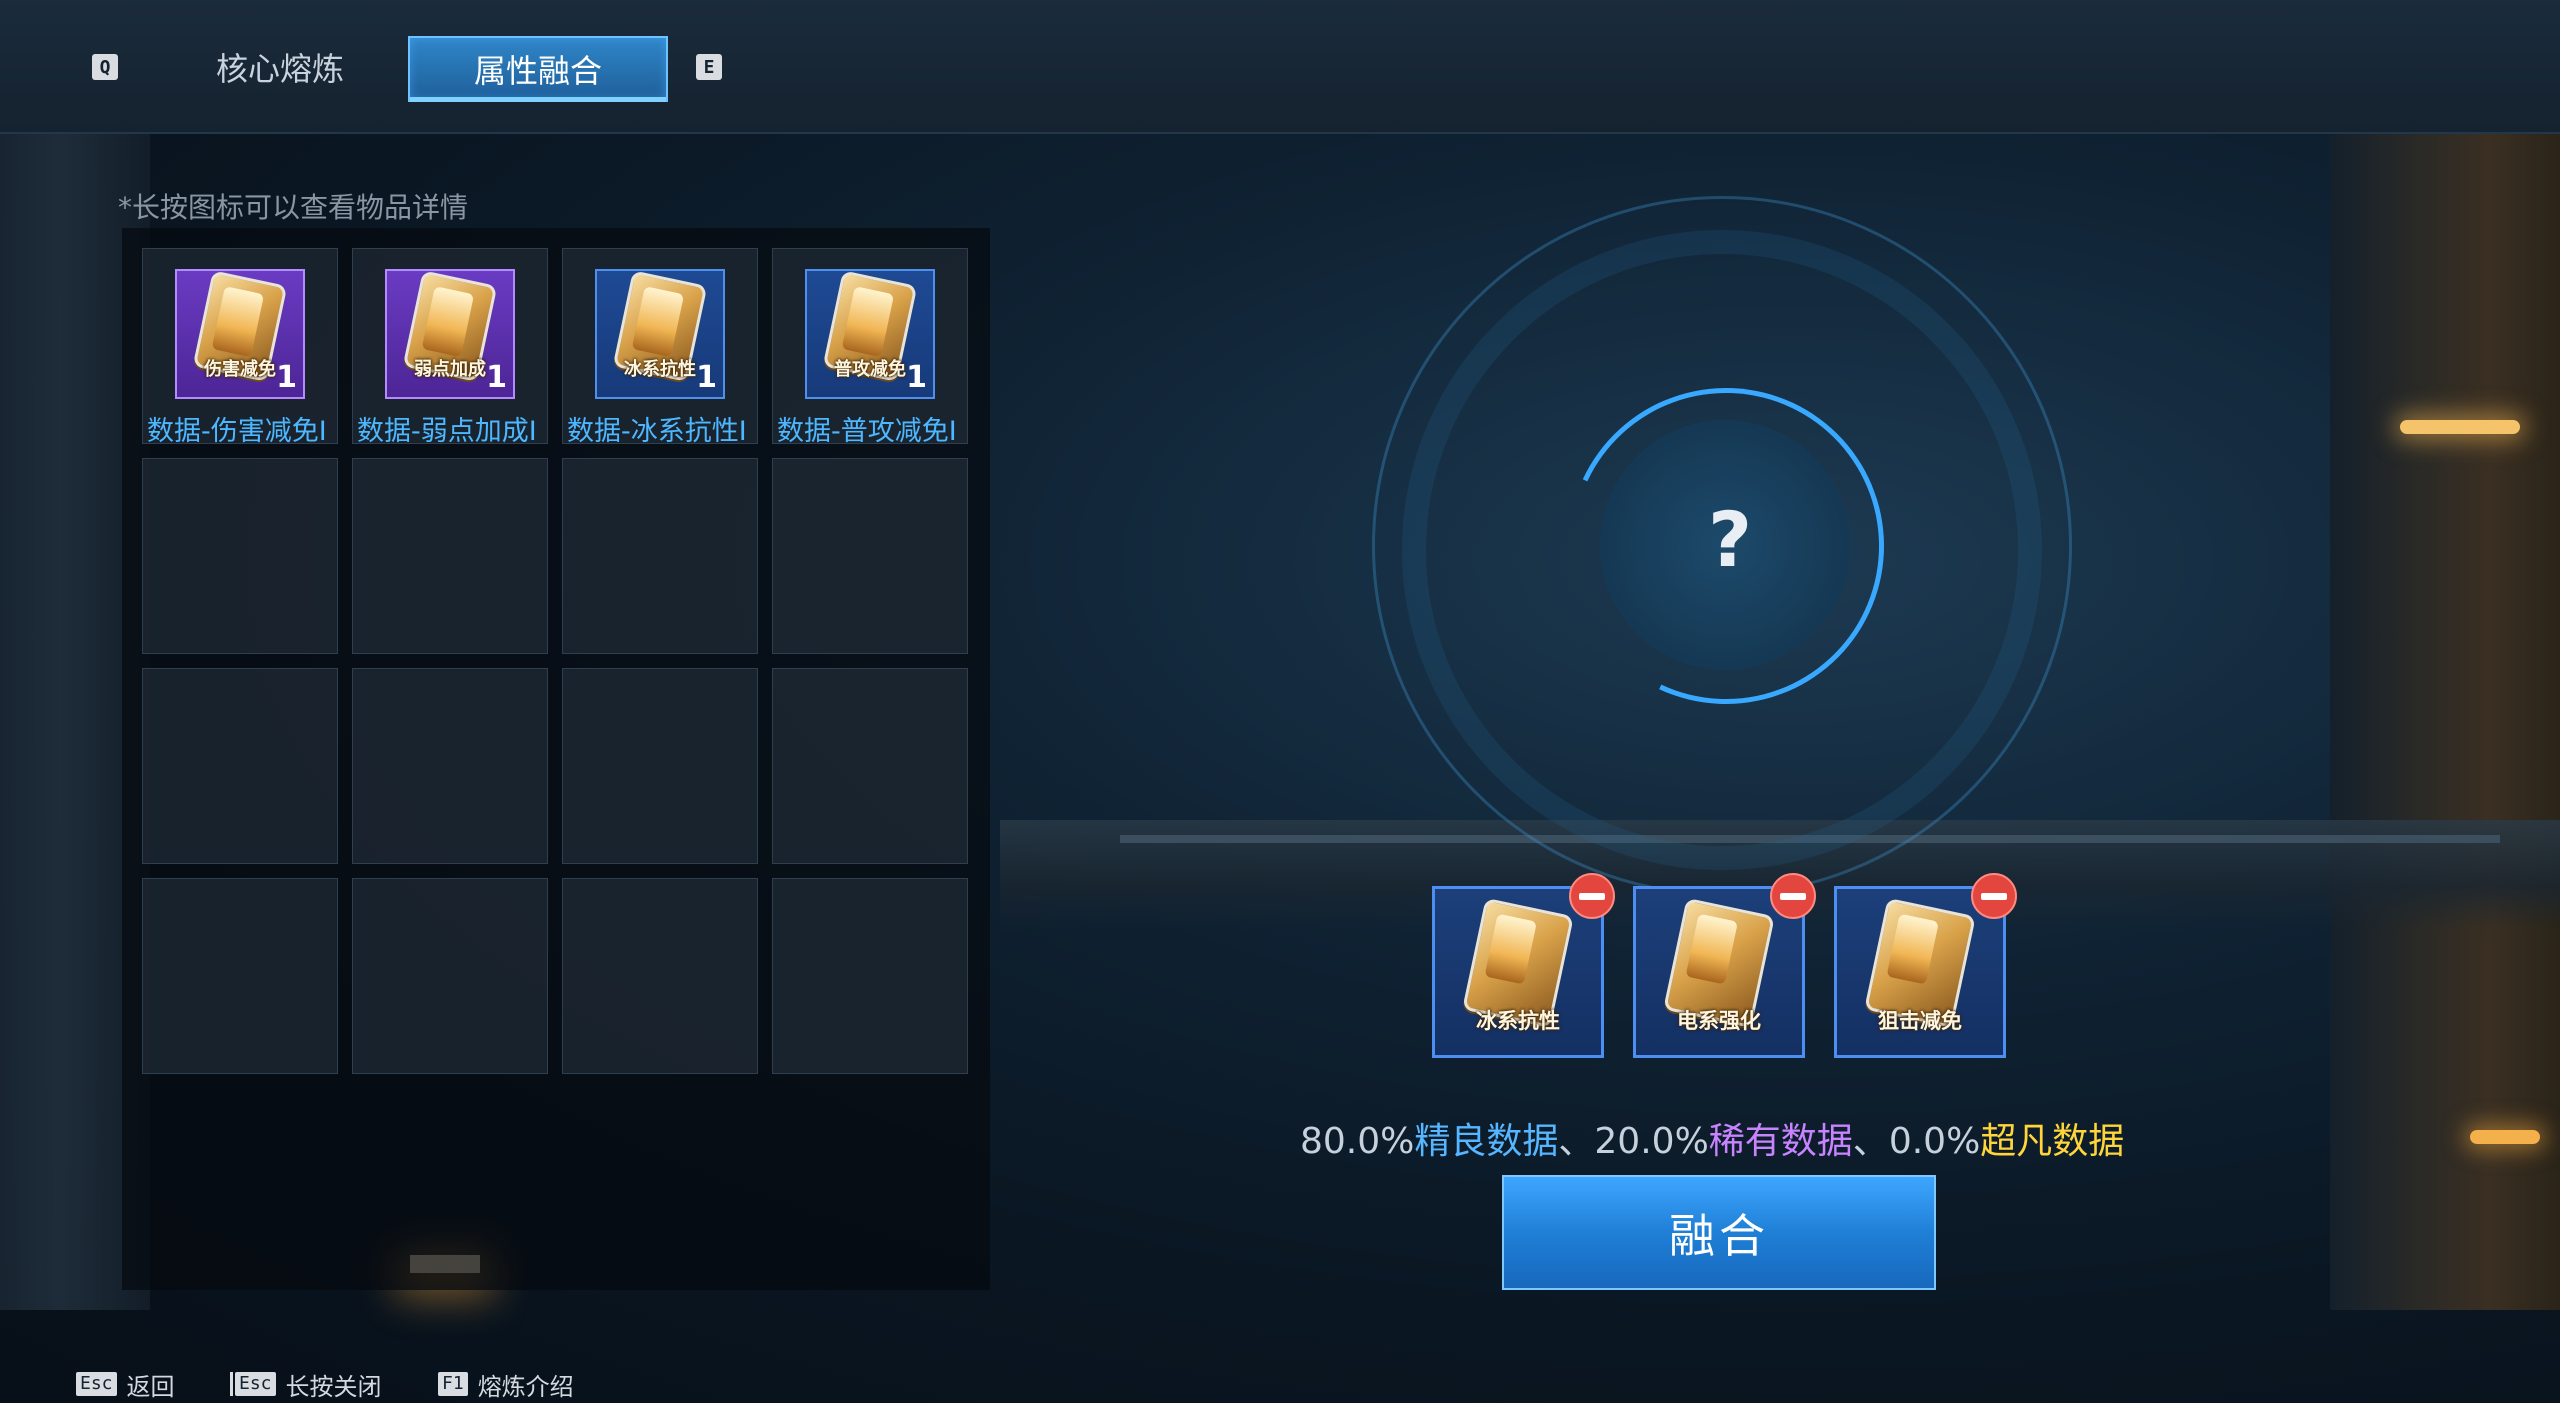  I want to click on inventory-slot: 普攻减免 1 数据-普攻减免I, so click(870, 347).